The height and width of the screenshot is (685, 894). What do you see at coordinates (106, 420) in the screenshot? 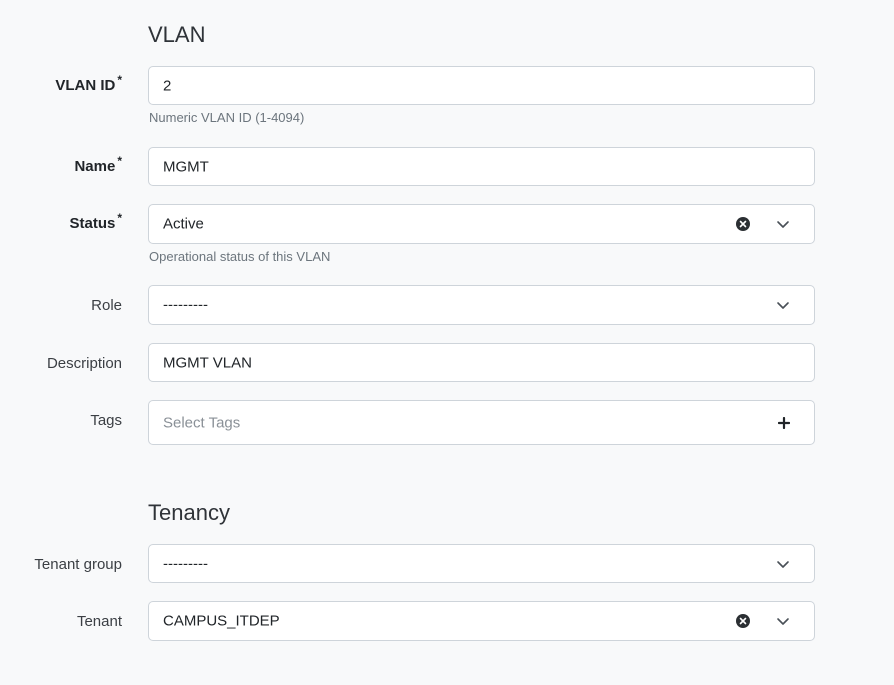
I see `tags-label: Tags` at bounding box center [106, 420].